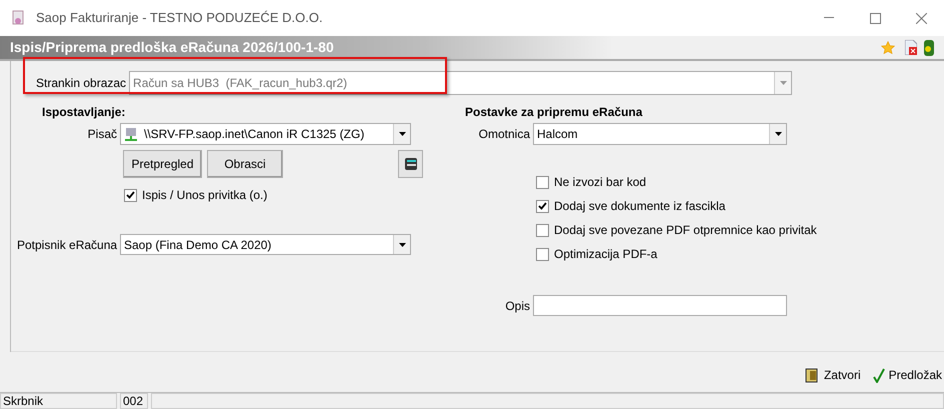 This screenshot has width=944, height=409. What do you see at coordinates (660, 134) in the screenshot?
I see `envelope-combobox: Halcom` at bounding box center [660, 134].